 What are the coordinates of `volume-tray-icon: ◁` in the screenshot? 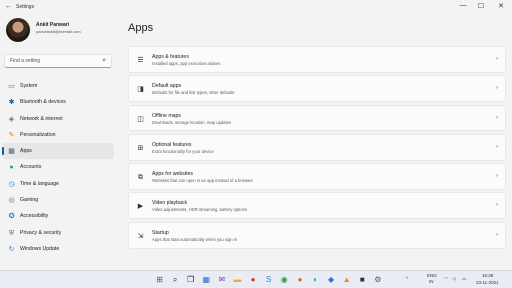 It's located at (453, 279).